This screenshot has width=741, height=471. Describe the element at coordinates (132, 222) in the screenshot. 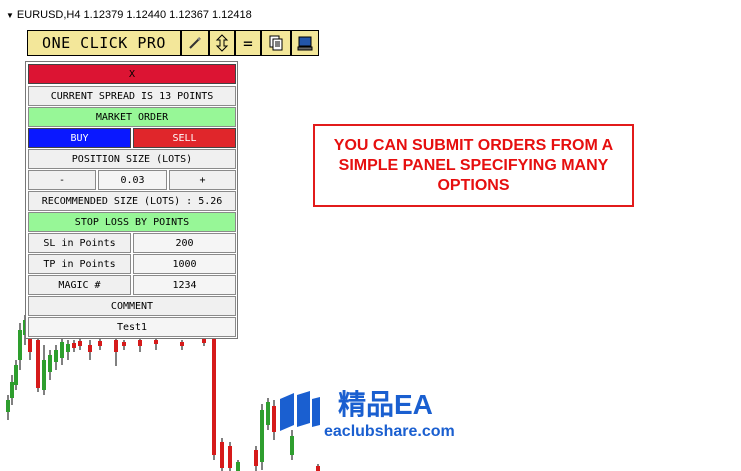

I see `stop-loss-mode-button: STOP LOSS BY POINTS` at that location.